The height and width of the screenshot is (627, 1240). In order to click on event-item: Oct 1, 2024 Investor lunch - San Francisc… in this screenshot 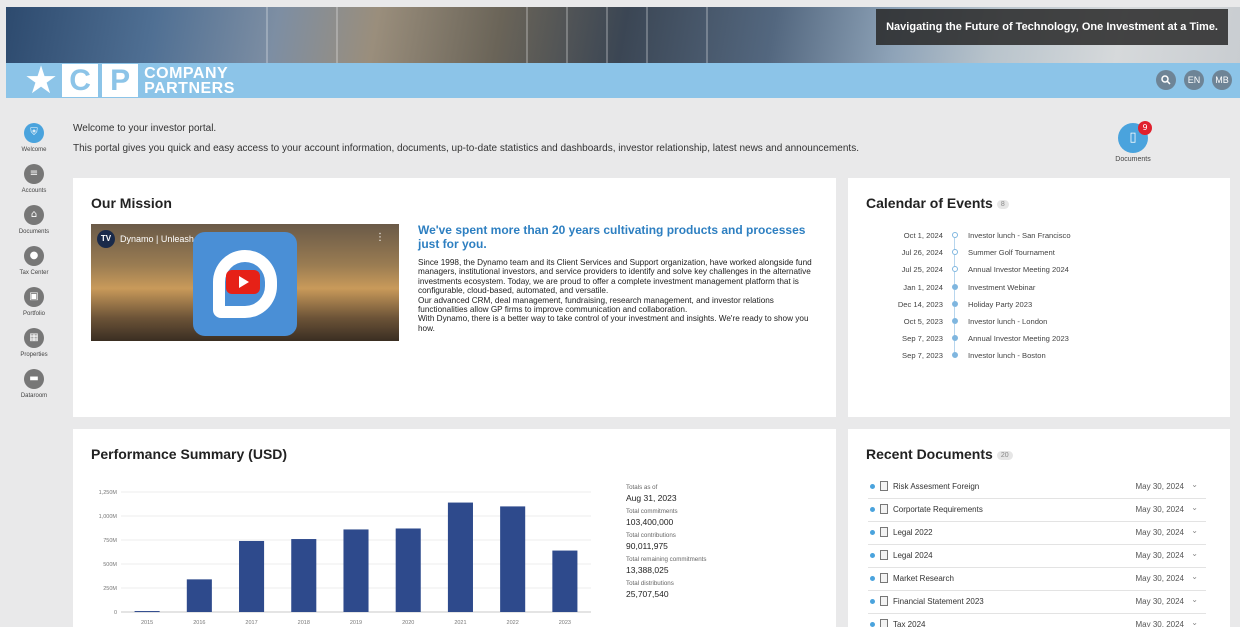, I will do `click(1041, 238)`.